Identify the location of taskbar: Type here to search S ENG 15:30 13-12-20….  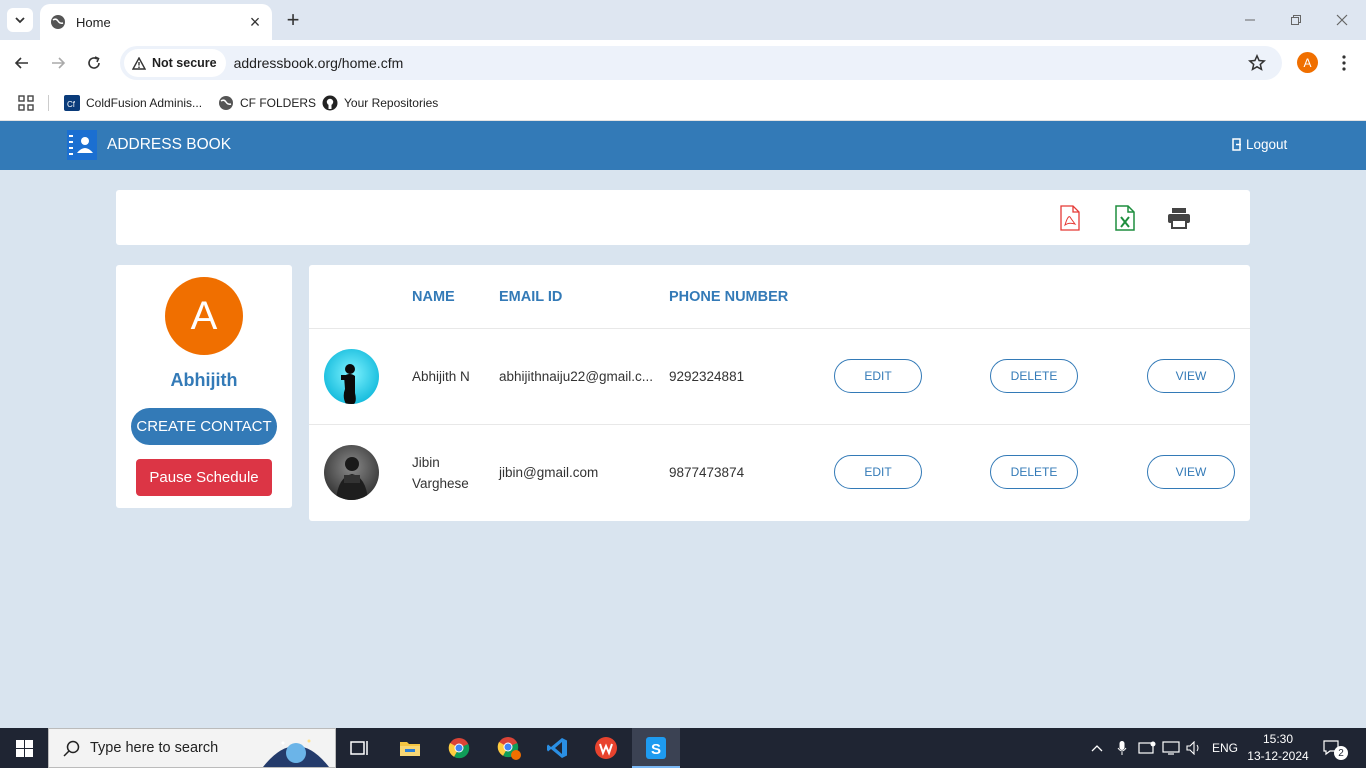
(683, 748).